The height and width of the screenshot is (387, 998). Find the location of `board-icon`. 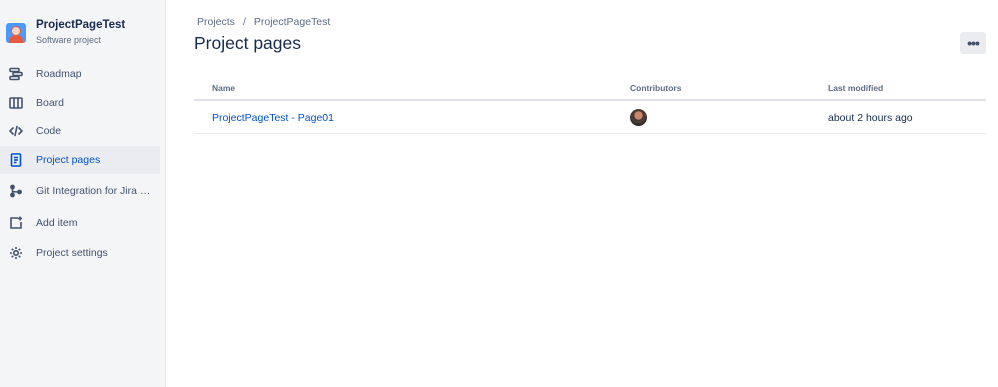

board-icon is located at coordinates (16, 103).